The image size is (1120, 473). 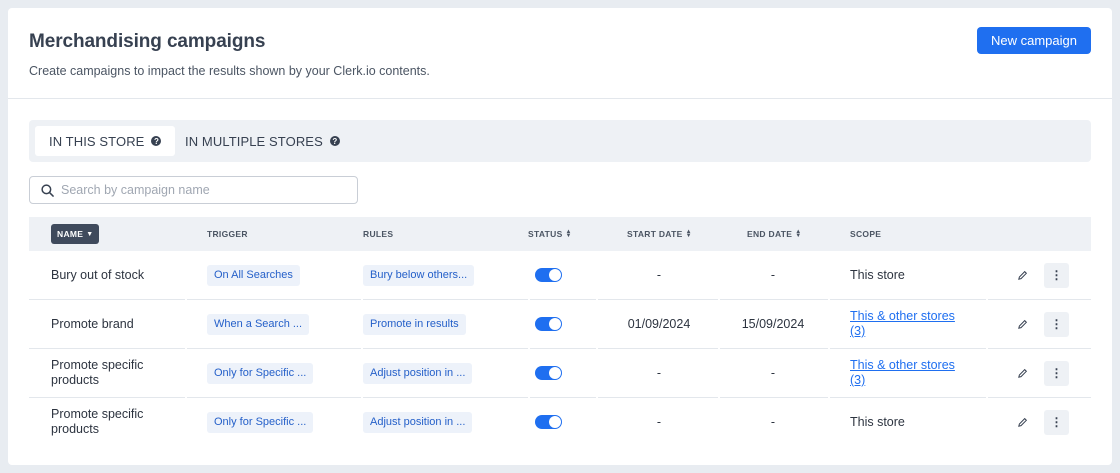 I want to click on column-scope: SCOPE, so click(x=865, y=234).